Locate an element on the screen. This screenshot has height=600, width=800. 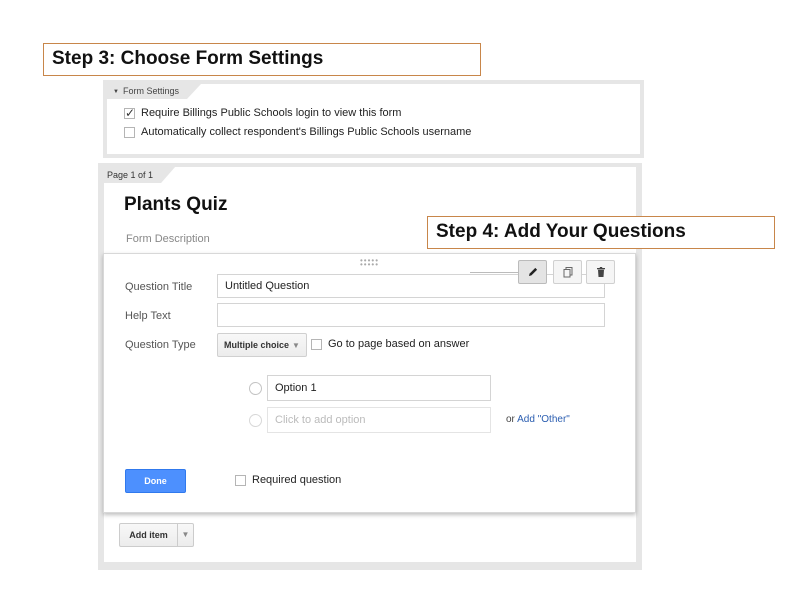
form-description: Form Description is located at coordinates (168, 239).